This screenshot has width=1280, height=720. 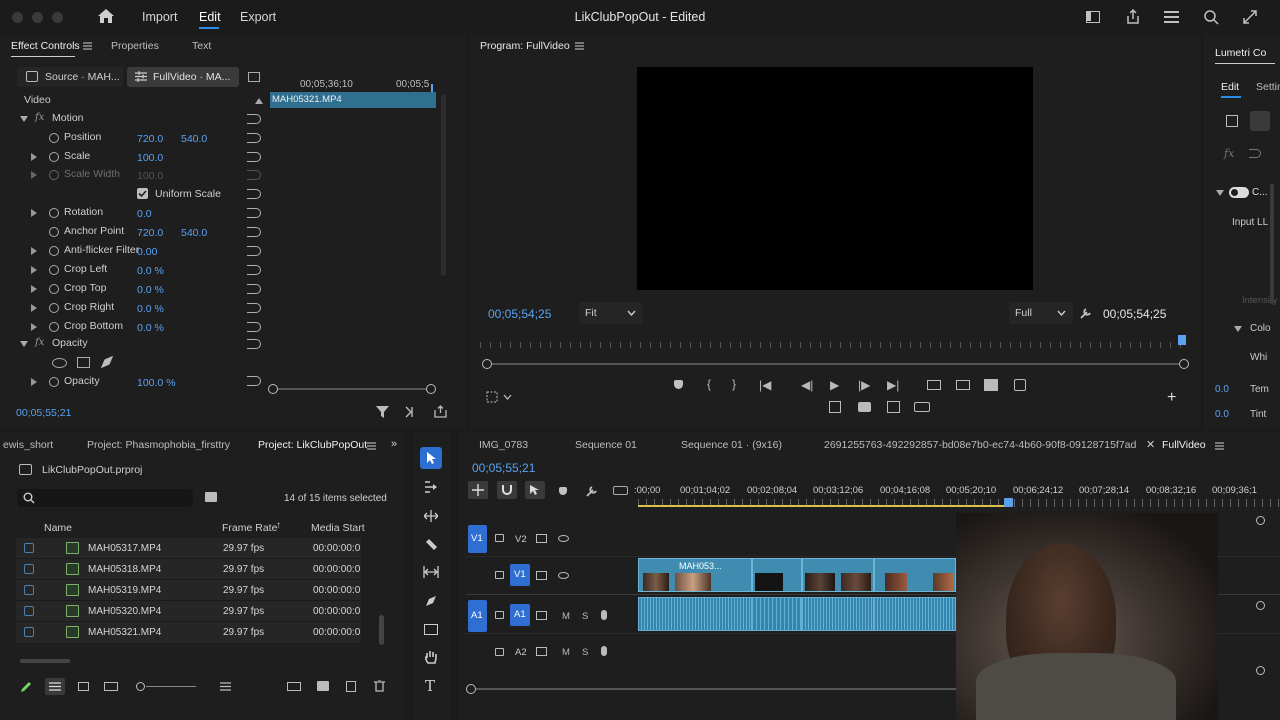 I want to click on scale-reset-icon, so click(x=254, y=157).